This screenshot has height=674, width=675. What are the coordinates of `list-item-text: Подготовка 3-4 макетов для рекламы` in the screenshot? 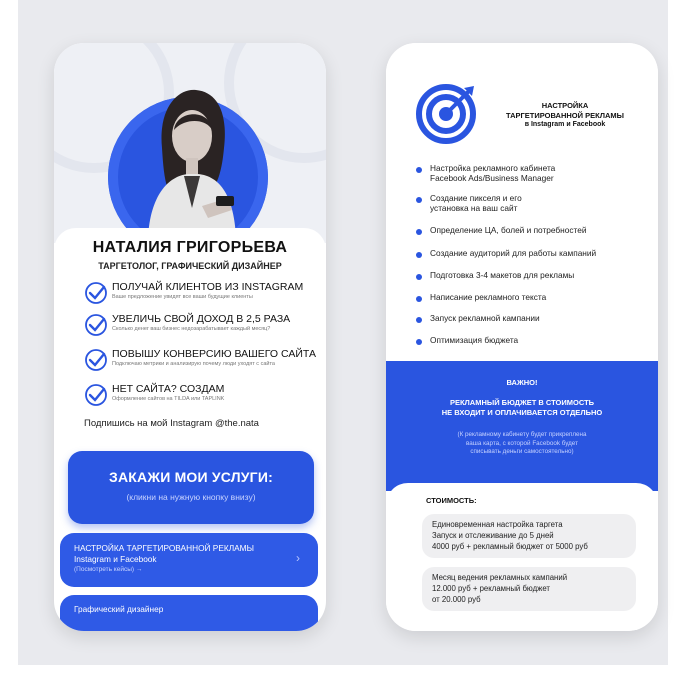 It's located at (502, 275).